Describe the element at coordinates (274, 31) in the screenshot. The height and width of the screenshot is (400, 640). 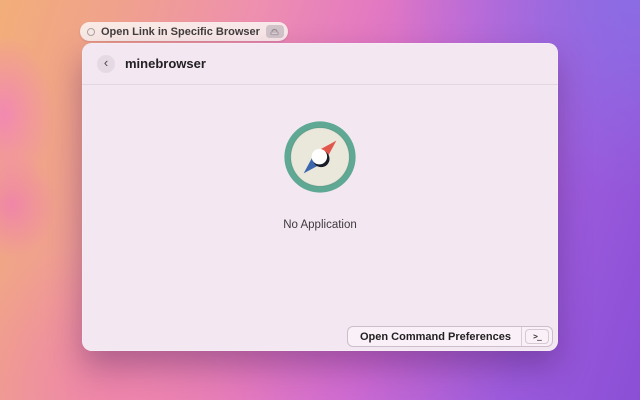
I see `device-badge-icon` at that location.